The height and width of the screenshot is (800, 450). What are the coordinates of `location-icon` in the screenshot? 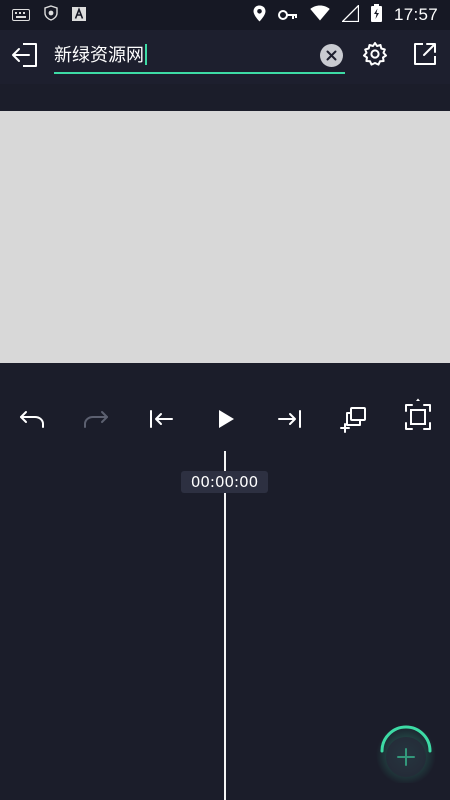 It's located at (259, 15).